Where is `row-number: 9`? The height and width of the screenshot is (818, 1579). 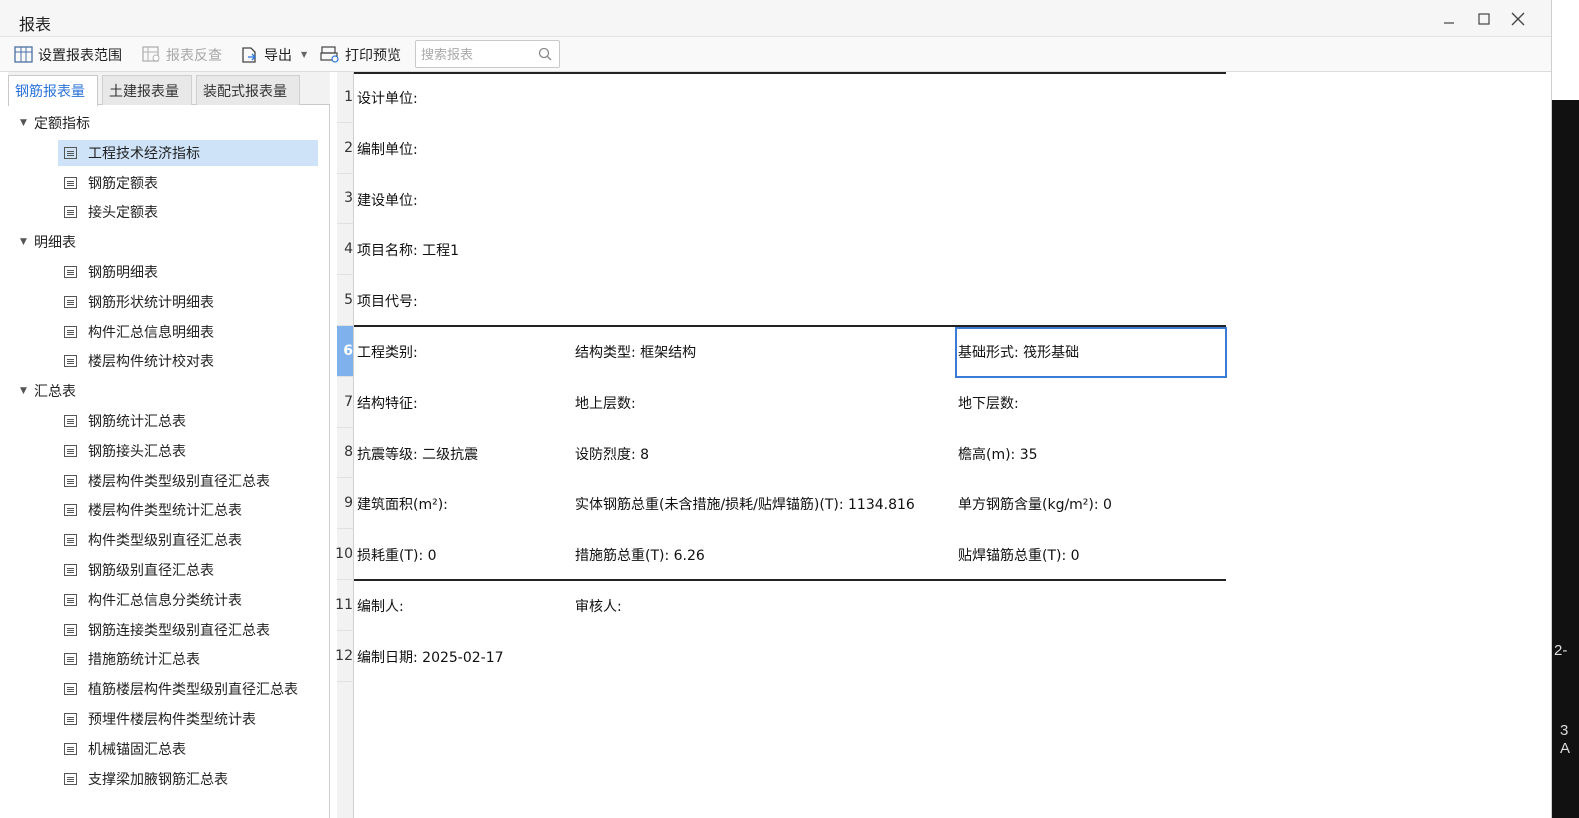
row-number: 9 is located at coordinates (345, 504).